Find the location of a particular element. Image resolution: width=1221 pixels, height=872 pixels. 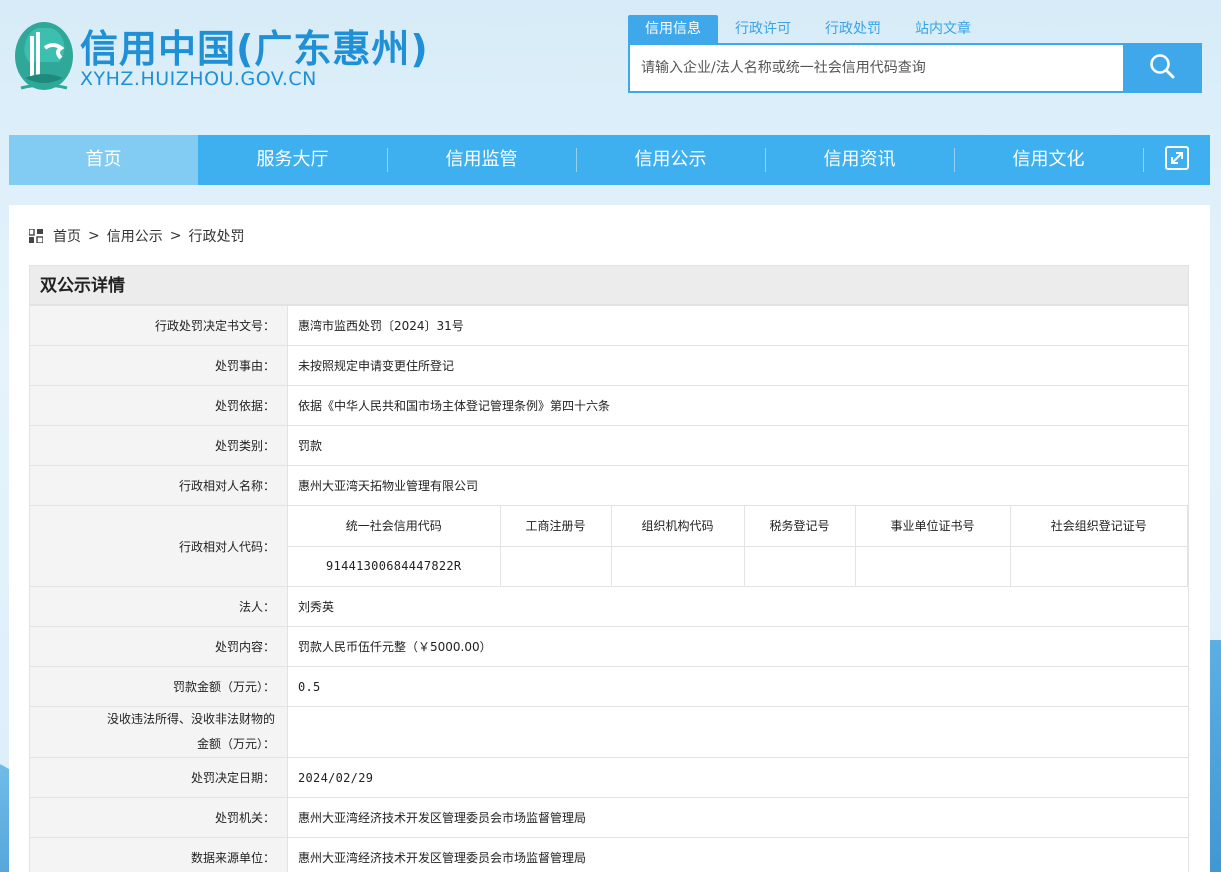

detail-title: 双公示详情 is located at coordinates (609, 285).